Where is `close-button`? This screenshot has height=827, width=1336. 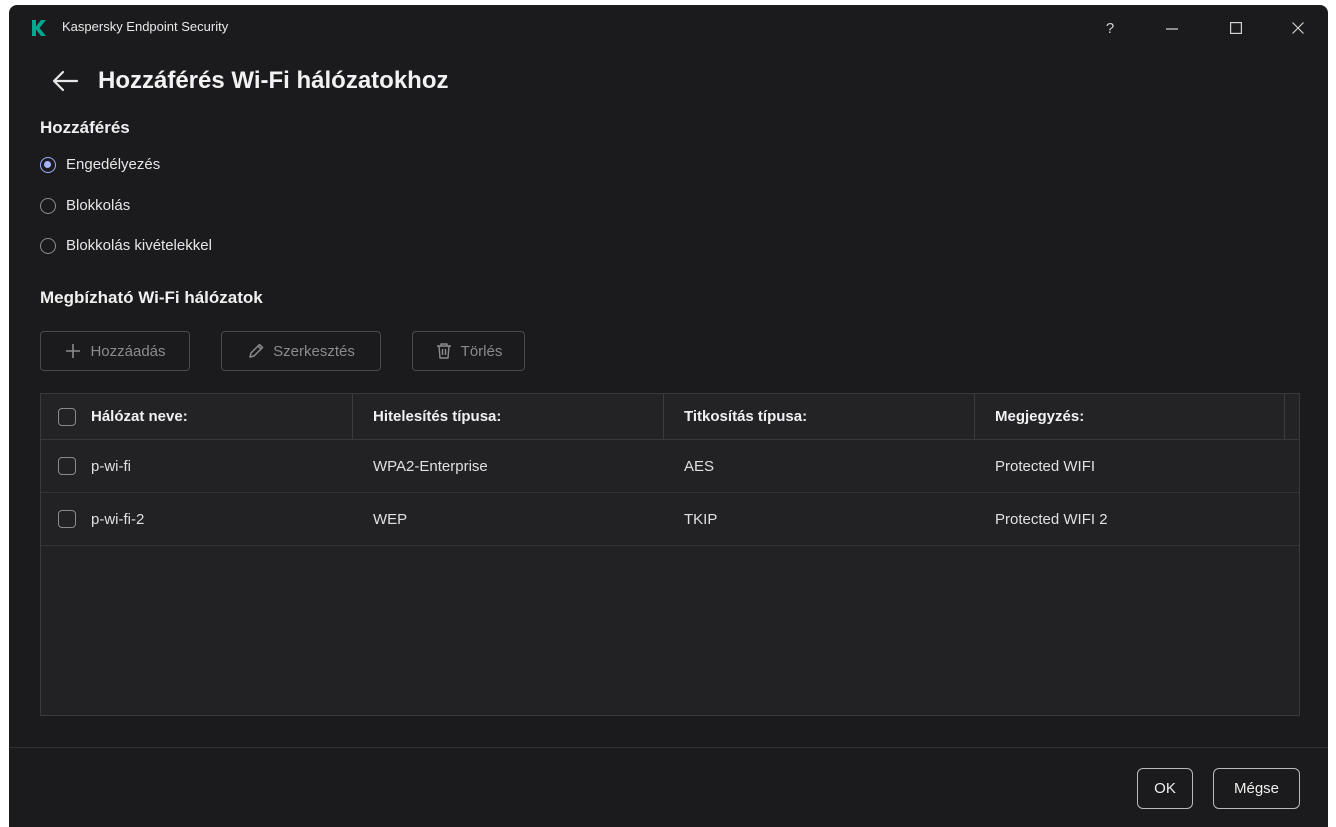
close-button is located at coordinates (1298, 28).